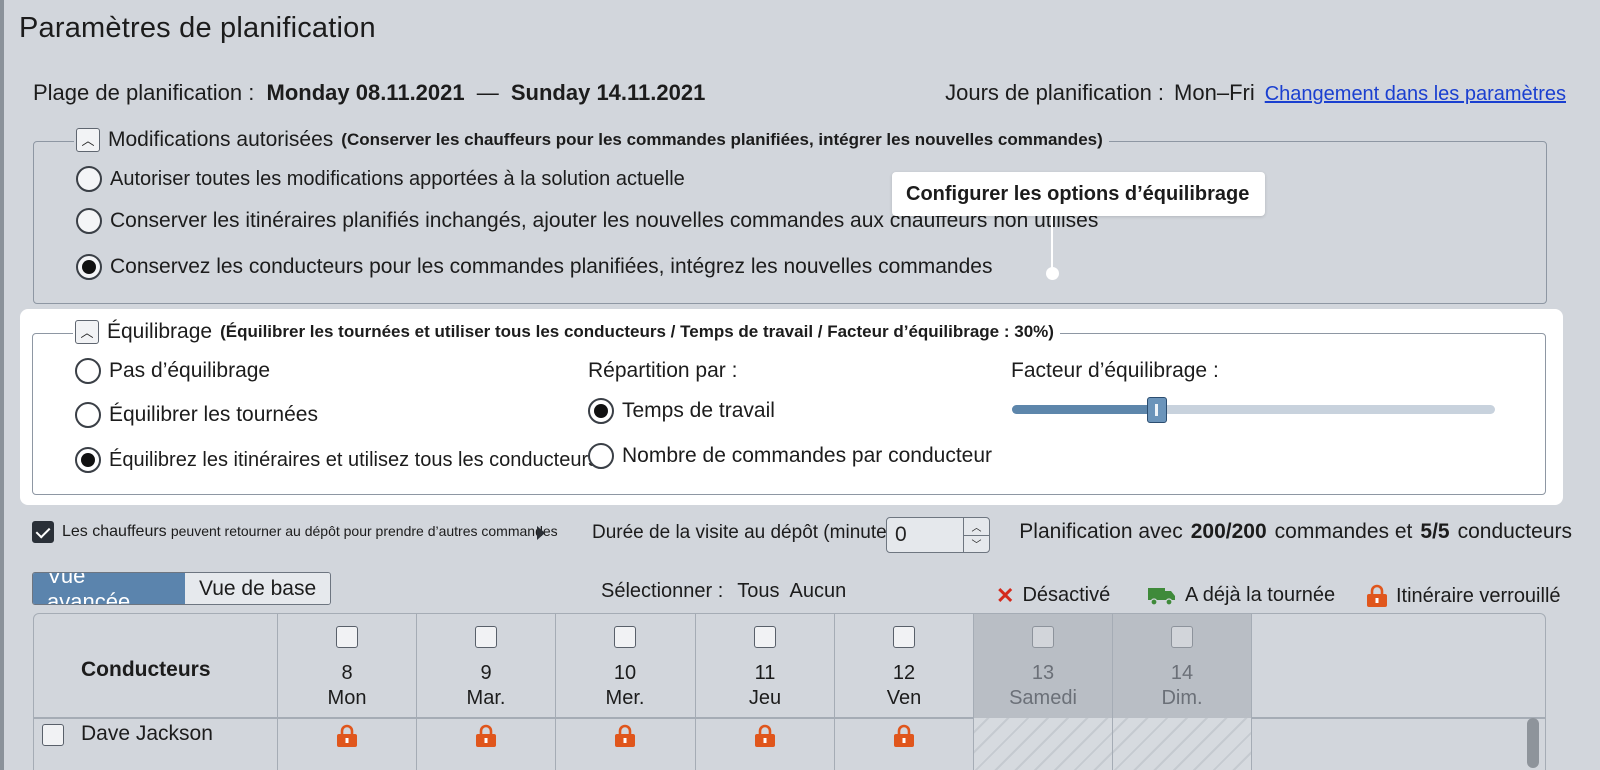 This screenshot has width=1600, height=770. What do you see at coordinates (89, 221) in the screenshot?
I see `mod-option-keep-routes-radio` at bounding box center [89, 221].